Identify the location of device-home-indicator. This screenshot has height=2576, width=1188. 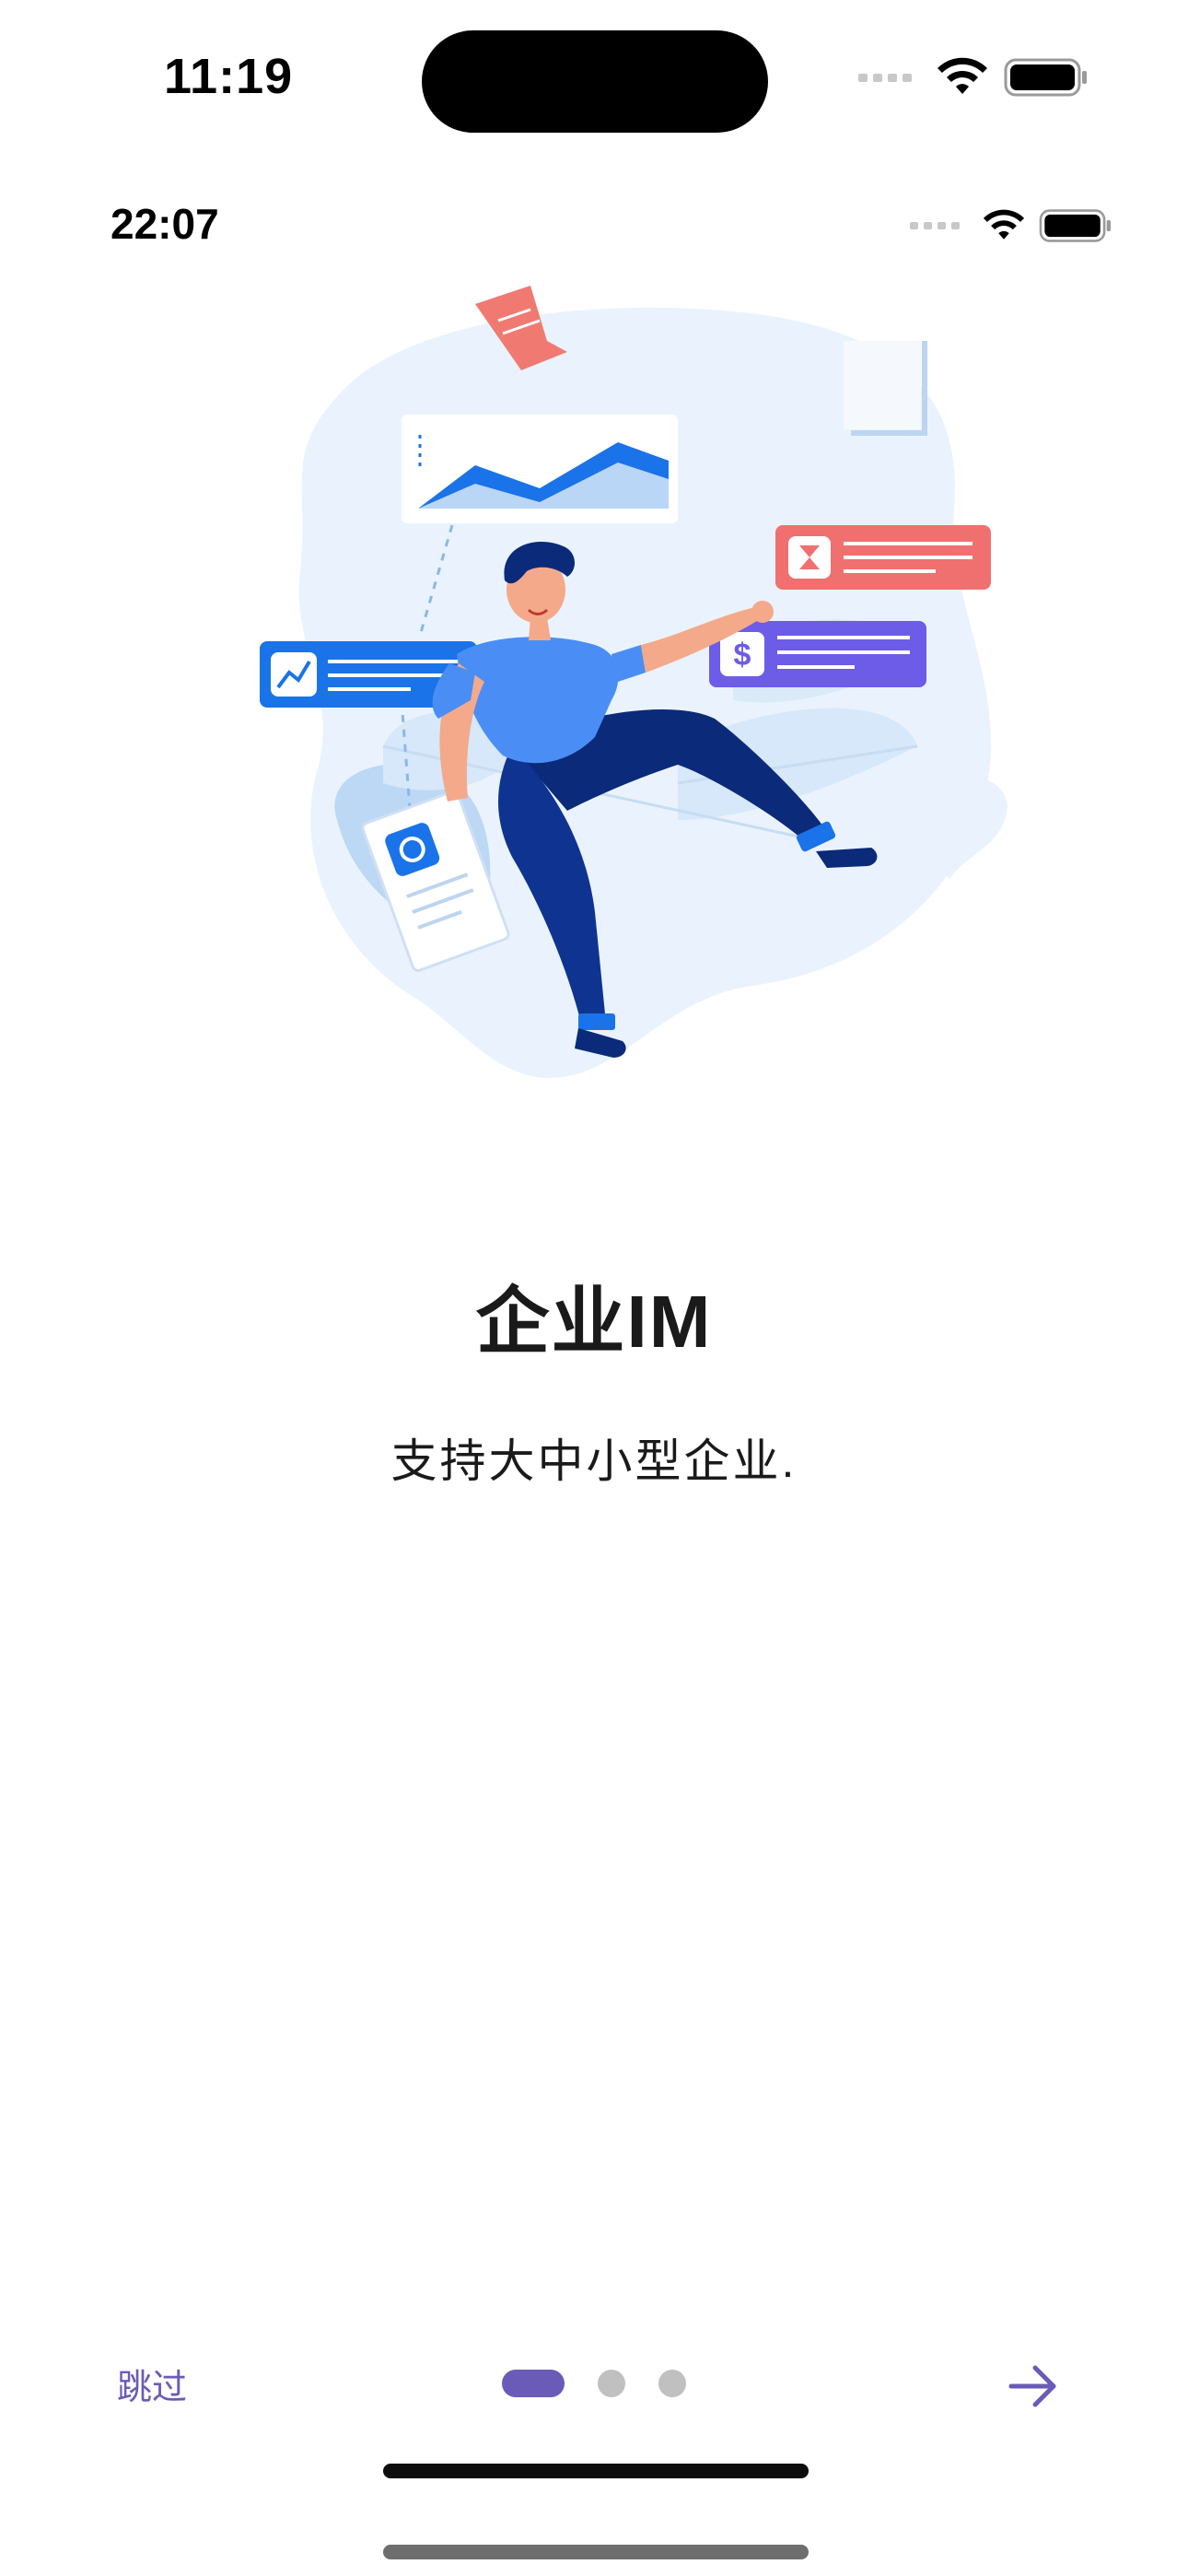
(596, 2552).